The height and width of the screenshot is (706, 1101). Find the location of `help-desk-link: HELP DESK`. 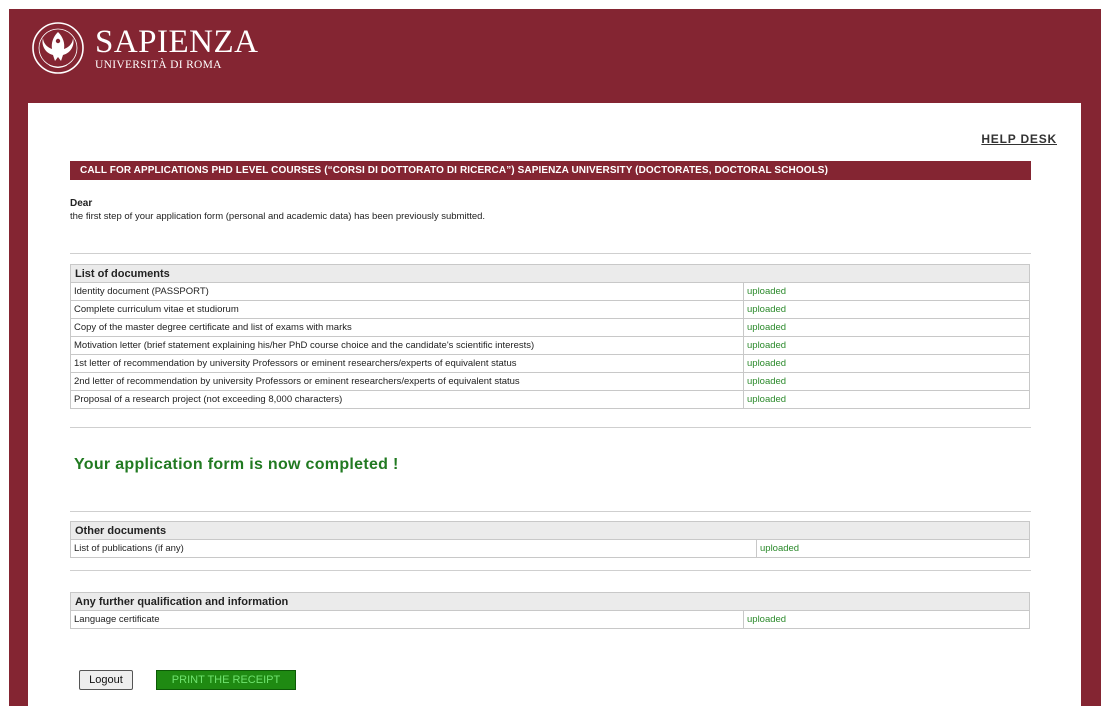

help-desk-link: HELP DESK is located at coordinates (1019, 139).